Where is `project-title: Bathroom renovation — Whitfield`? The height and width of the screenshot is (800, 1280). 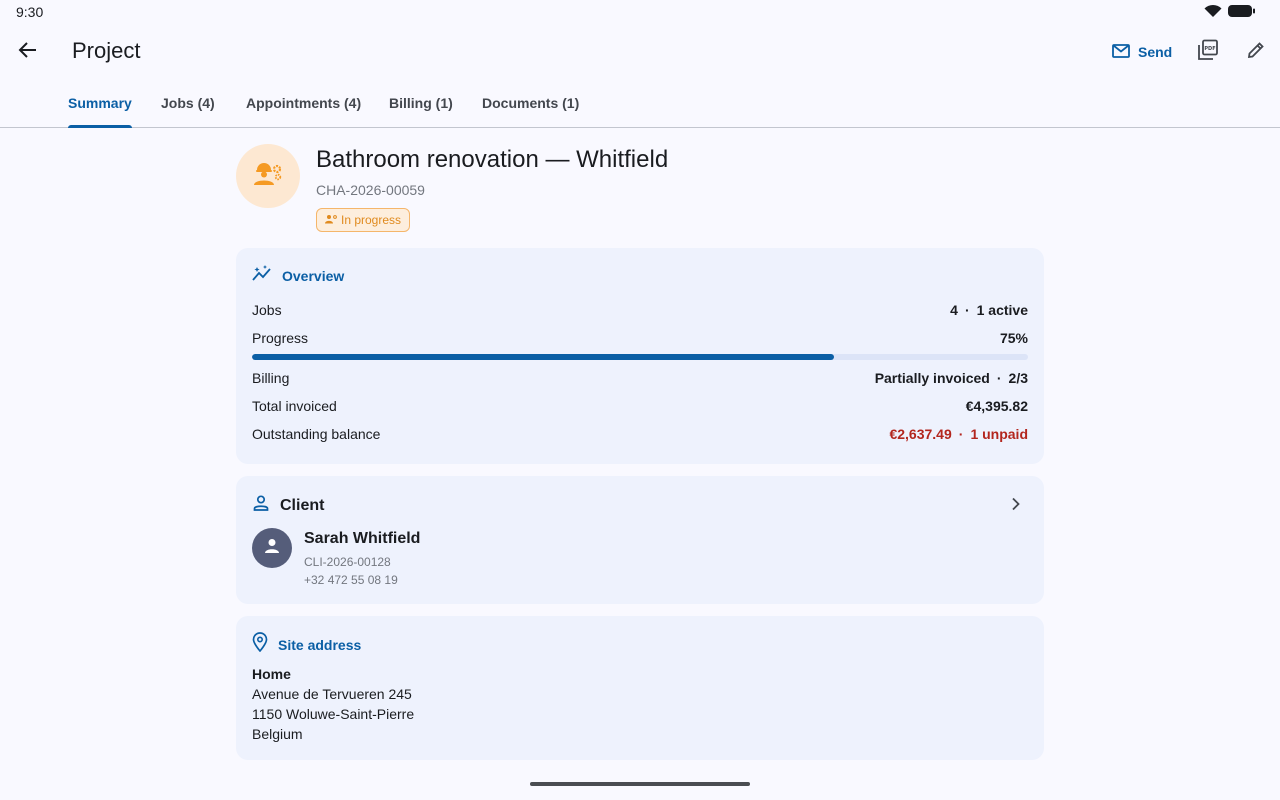 project-title: Bathroom renovation — Whitfield is located at coordinates (492, 159).